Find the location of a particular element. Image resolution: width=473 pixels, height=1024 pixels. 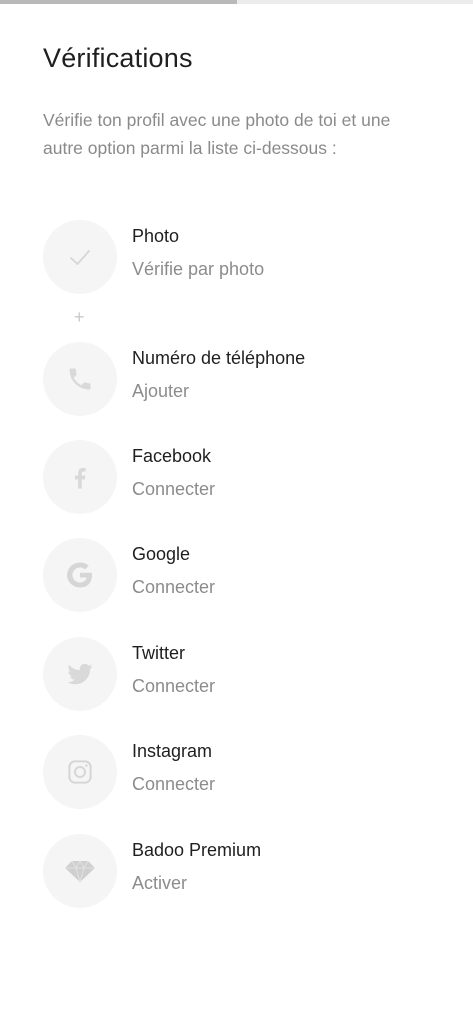

phone-icon is located at coordinates (80, 379).